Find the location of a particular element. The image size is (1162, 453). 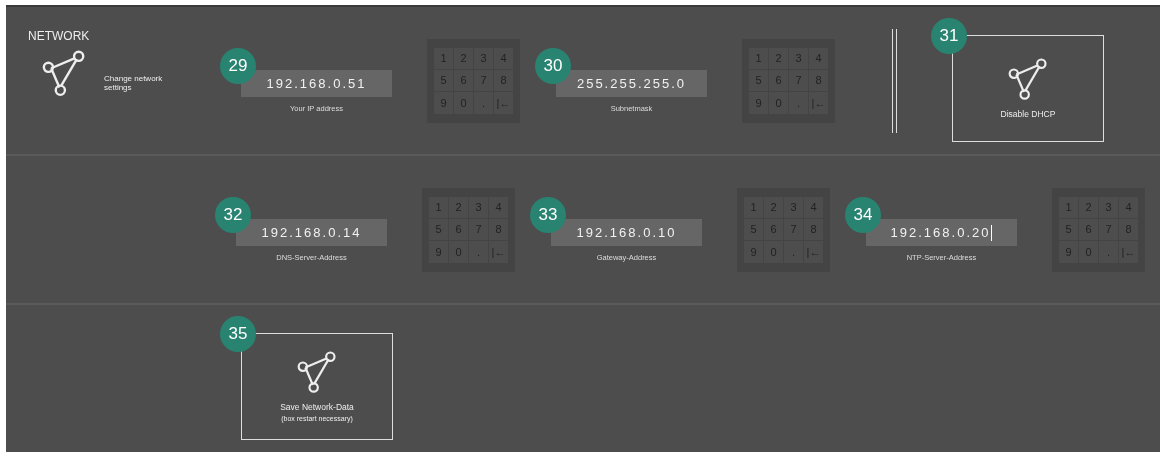

ip-input-field: 192.168.0.14 is located at coordinates (311, 232).